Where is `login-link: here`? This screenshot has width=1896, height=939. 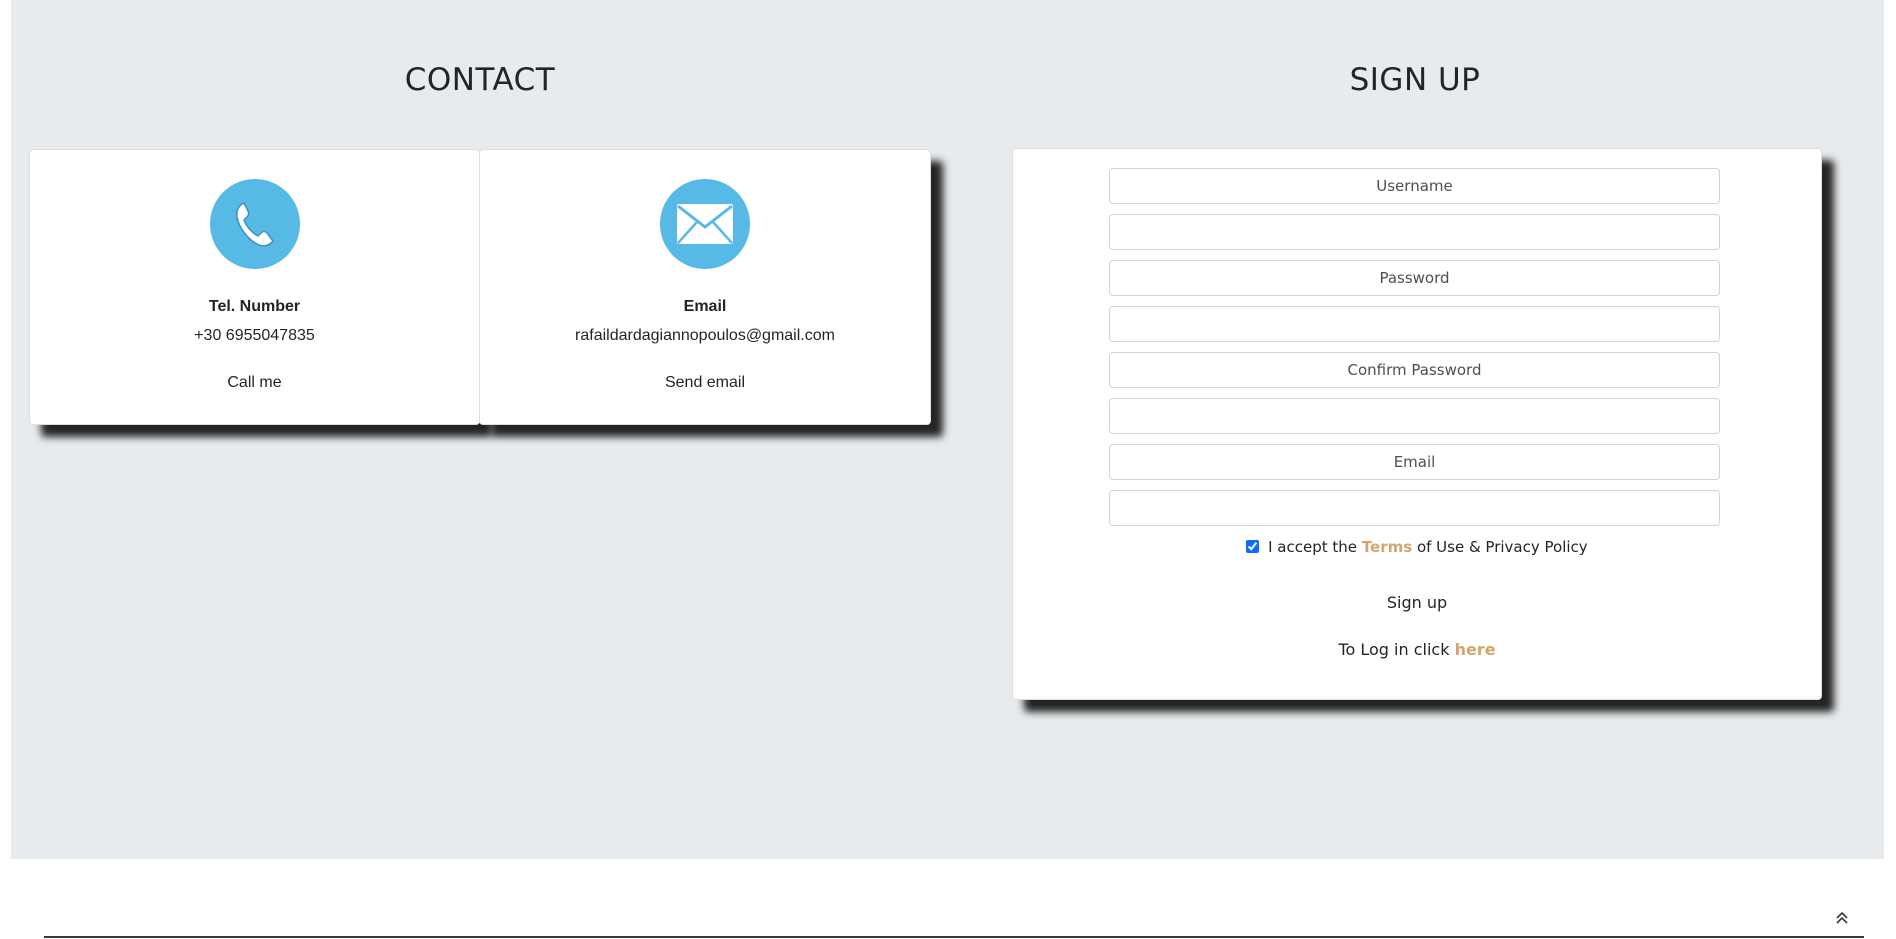
login-link: here is located at coordinates (1475, 649).